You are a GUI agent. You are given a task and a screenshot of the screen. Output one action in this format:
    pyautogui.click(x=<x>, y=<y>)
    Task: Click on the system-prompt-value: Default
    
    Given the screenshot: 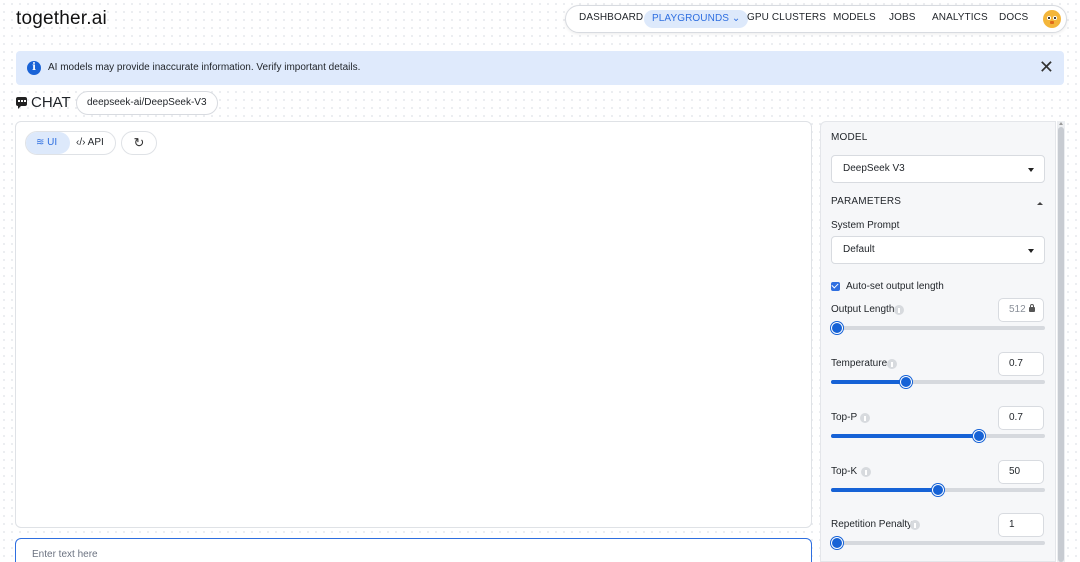 What is the action you would take?
    pyautogui.click(x=859, y=249)
    